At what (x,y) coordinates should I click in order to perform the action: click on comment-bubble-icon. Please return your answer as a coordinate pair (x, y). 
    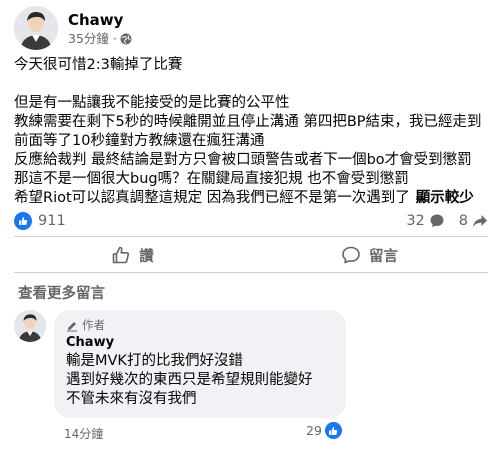
    Looking at the image, I should click on (437, 221).